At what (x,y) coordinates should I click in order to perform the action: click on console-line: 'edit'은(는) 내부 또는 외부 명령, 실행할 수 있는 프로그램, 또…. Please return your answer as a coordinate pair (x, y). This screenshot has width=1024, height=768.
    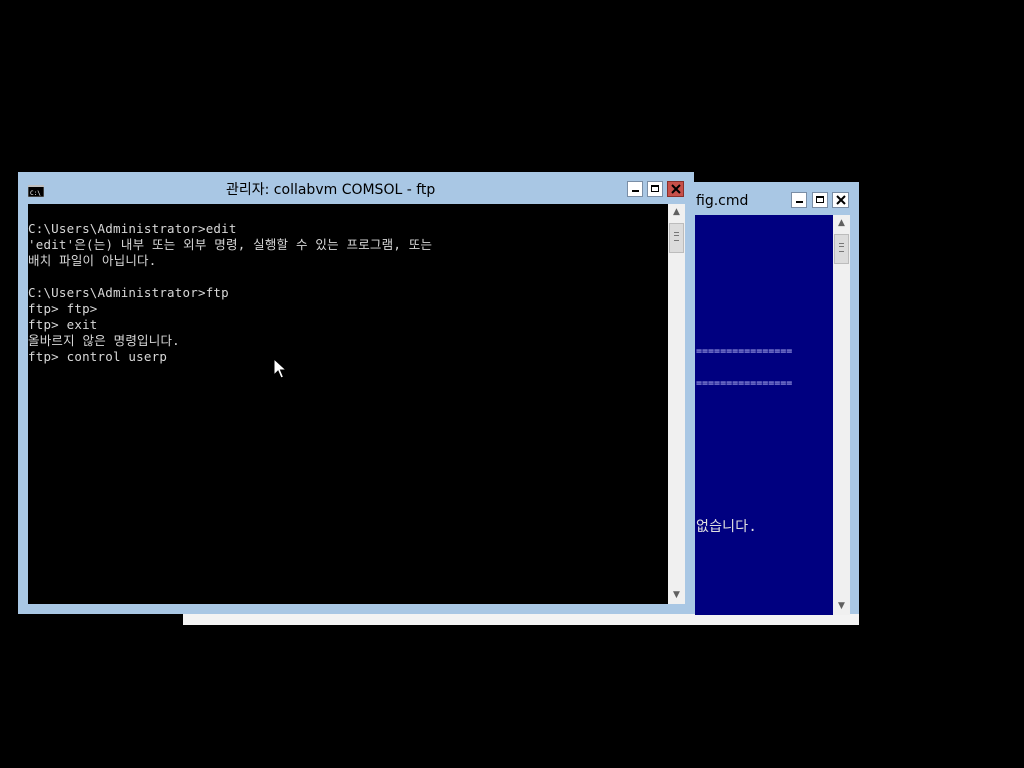
    Looking at the image, I should click on (230, 244).